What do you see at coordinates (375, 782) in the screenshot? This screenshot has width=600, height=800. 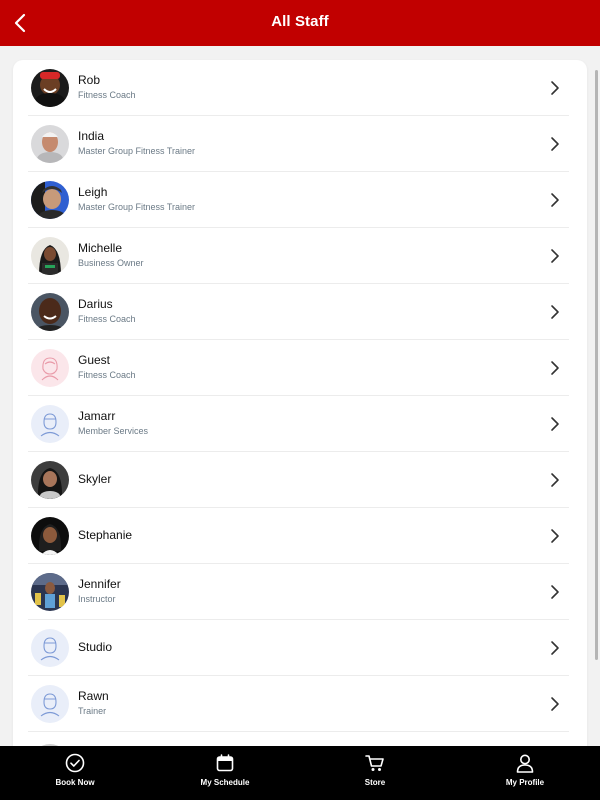 I see `tab-label: Store` at bounding box center [375, 782].